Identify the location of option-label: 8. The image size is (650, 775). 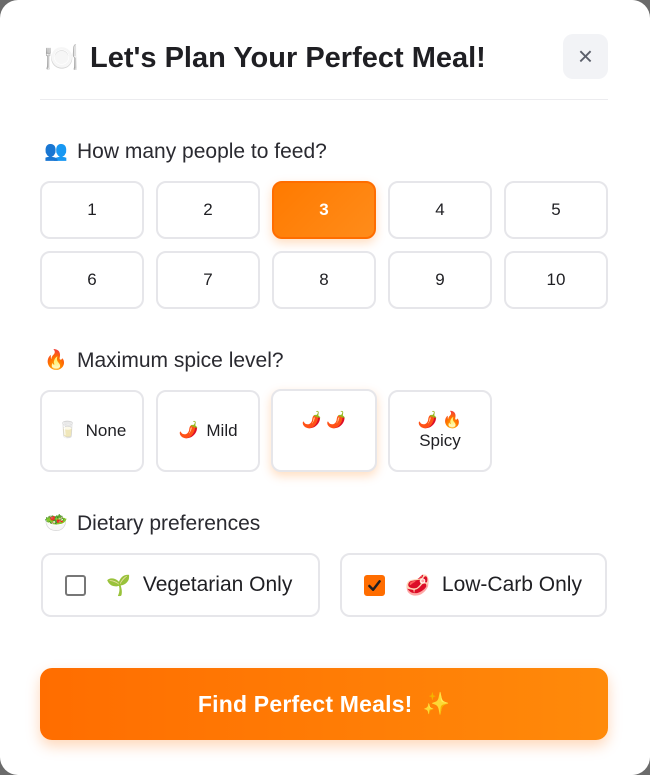
(324, 279).